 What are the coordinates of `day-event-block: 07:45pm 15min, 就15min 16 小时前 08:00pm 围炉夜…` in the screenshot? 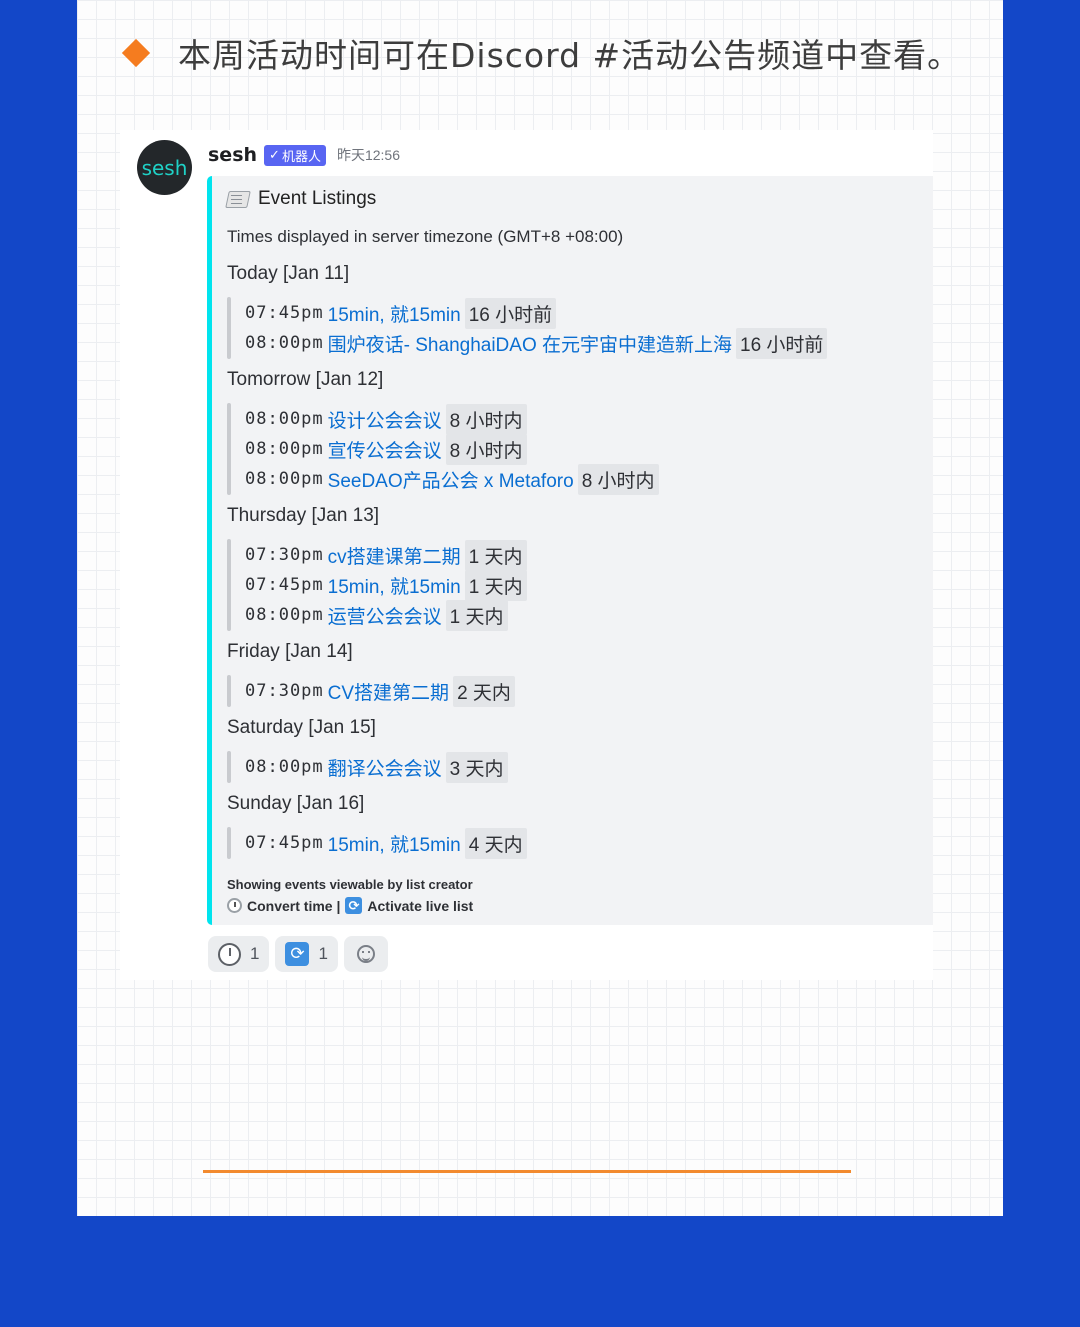 It's located at (527, 328).